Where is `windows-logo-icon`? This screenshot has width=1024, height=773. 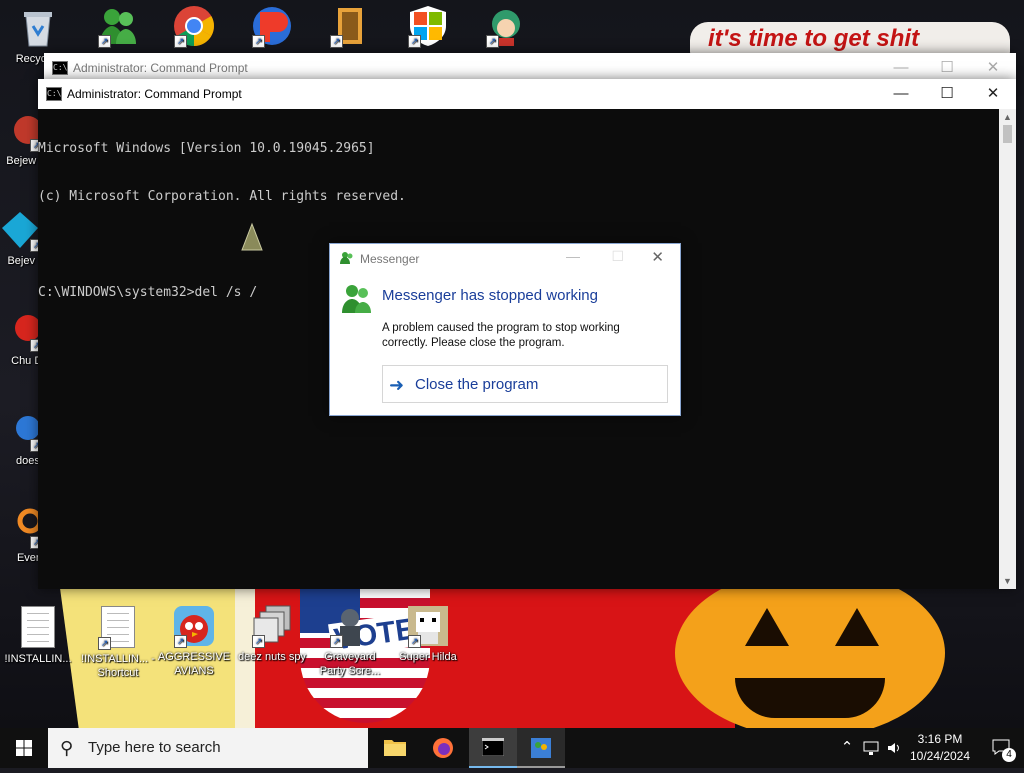
windows-logo-icon is located at coordinates (24, 748).